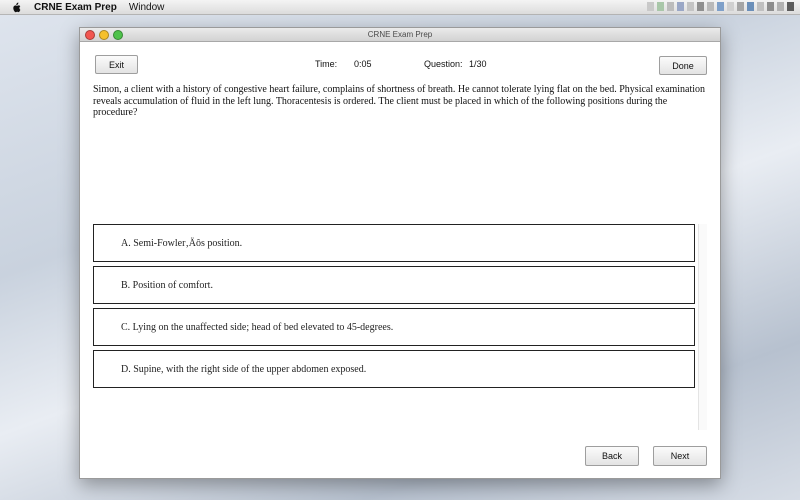 The image size is (800, 500). Describe the element at coordinates (680, 456) in the screenshot. I see `next-button: Next` at that location.